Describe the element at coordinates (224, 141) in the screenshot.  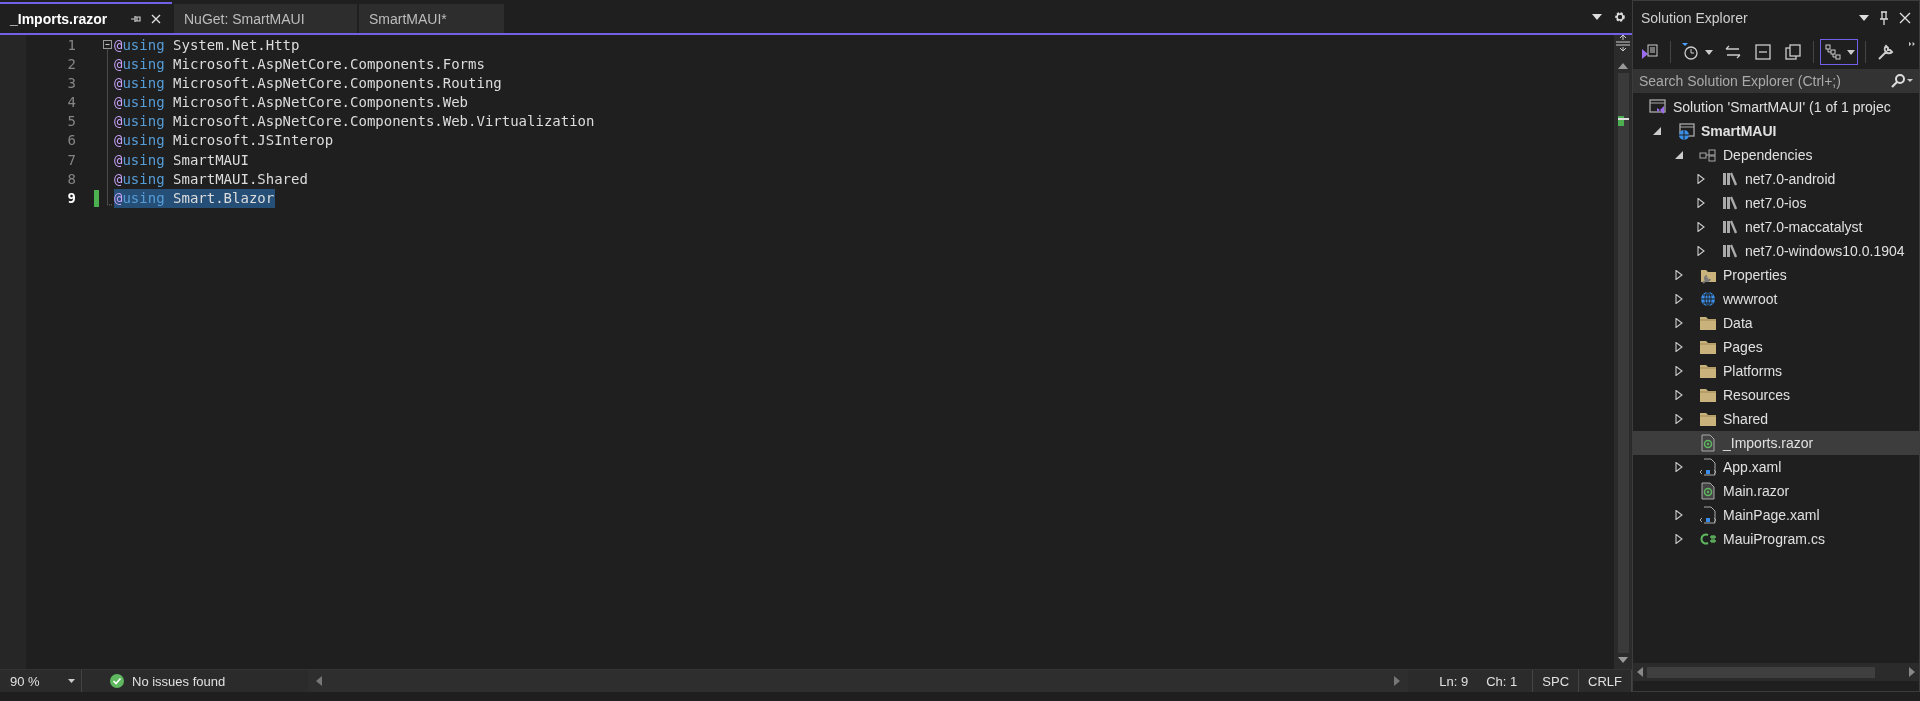
I see `code-line: @using Microsoft.JSInterop` at that location.